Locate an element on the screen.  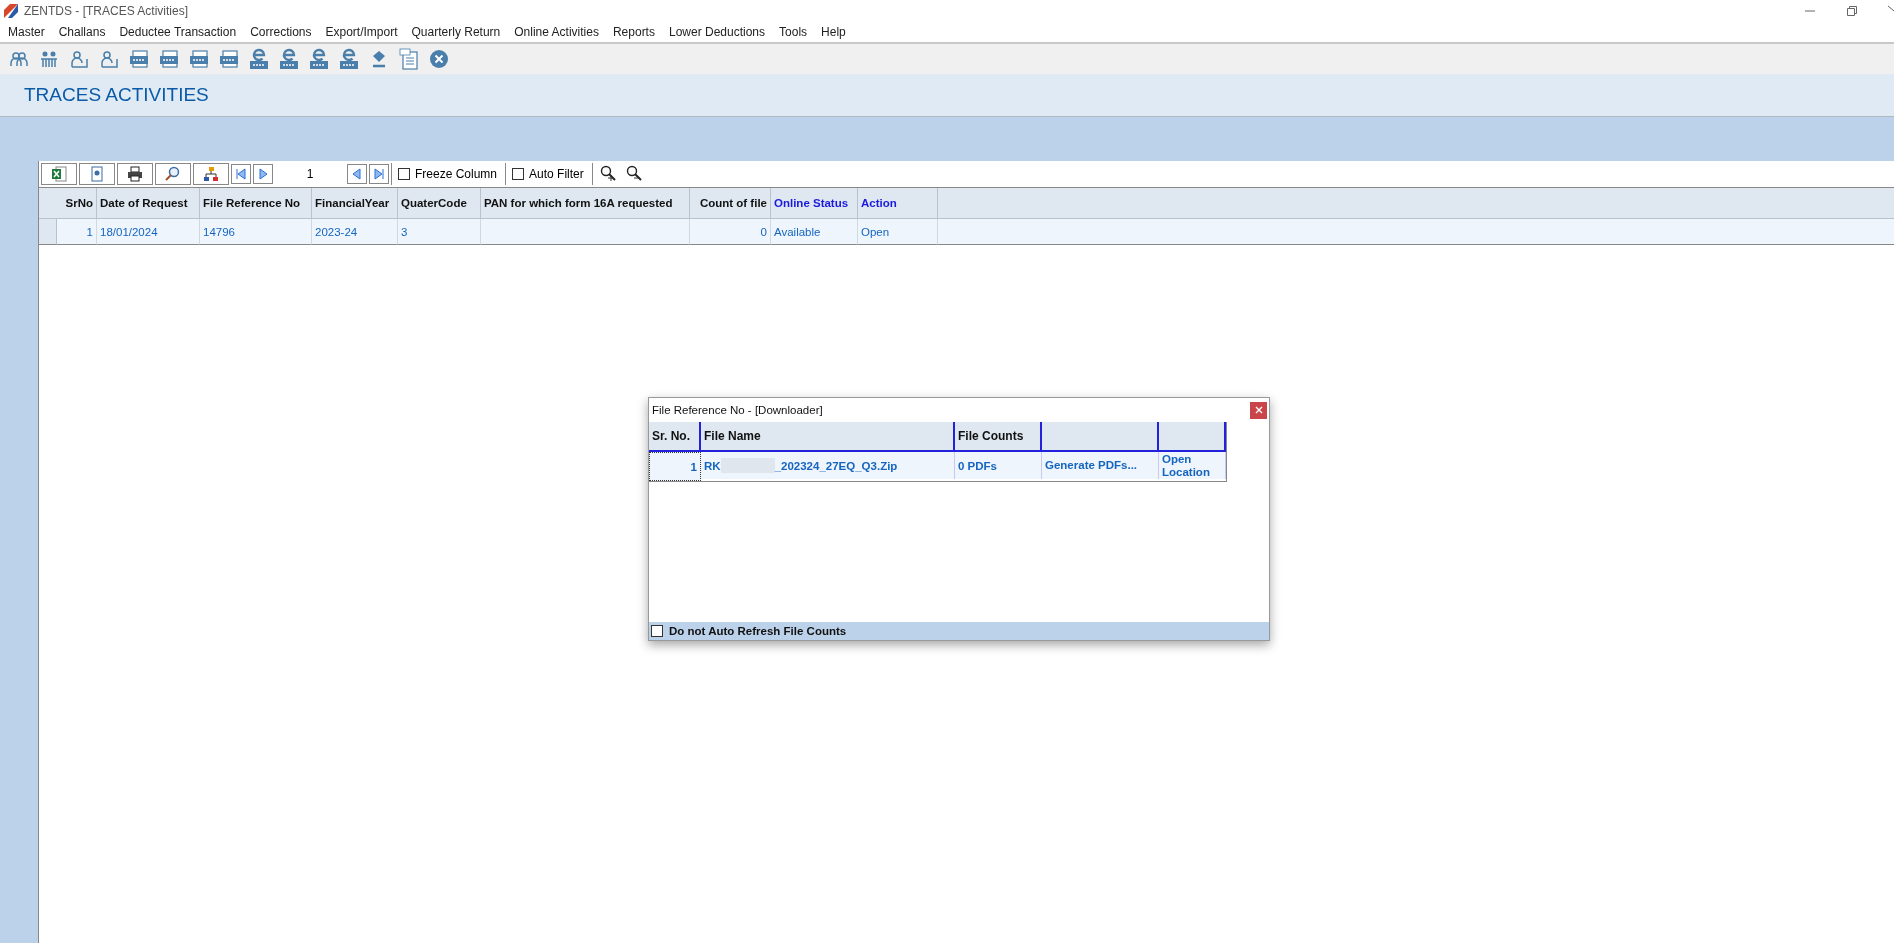
column-header: QuaterCode is located at coordinates (439, 203).